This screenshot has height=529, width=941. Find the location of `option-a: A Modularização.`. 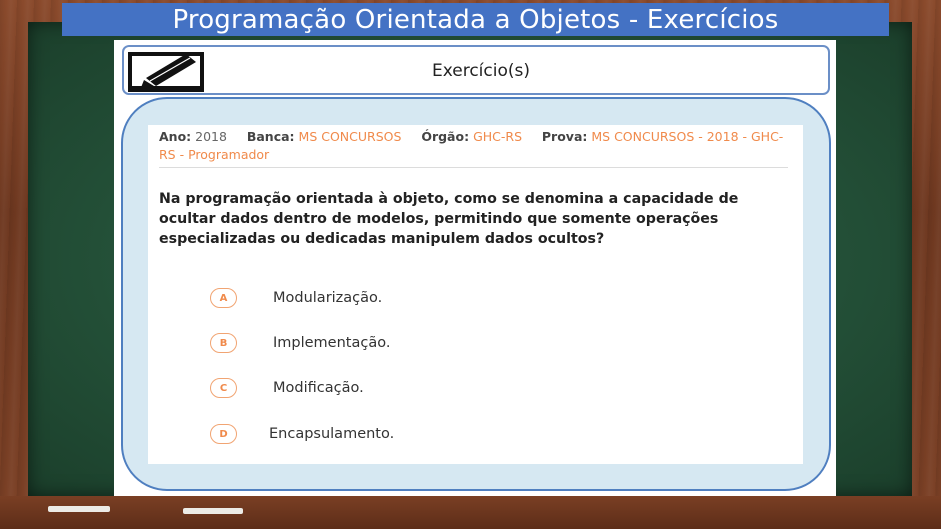

option-a: A Modularização. is located at coordinates (296, 298).